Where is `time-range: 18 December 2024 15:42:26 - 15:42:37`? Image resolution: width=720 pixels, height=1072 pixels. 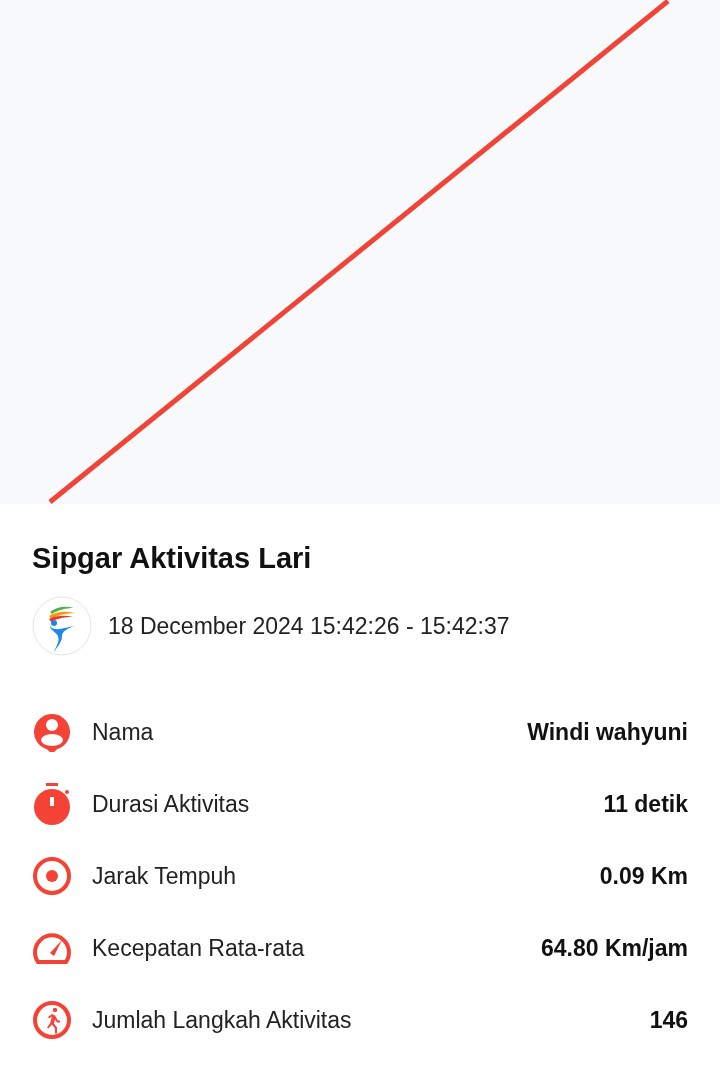 time-range: 18 December 2024 15:42:26 - 15:42:37 is located at coordinates (309, 626).